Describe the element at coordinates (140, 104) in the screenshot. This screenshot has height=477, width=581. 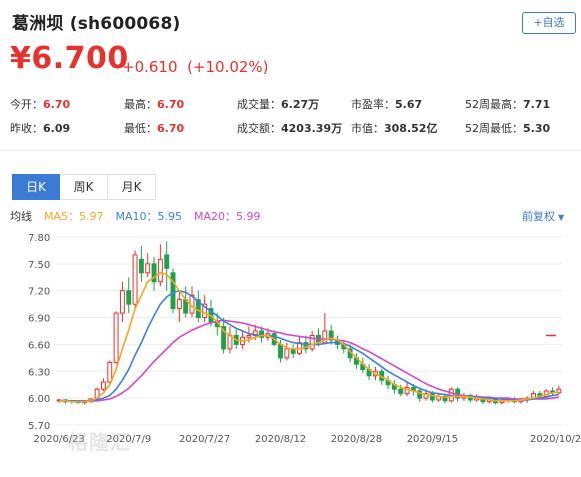
I see `stat-label: 最高：` at that location.